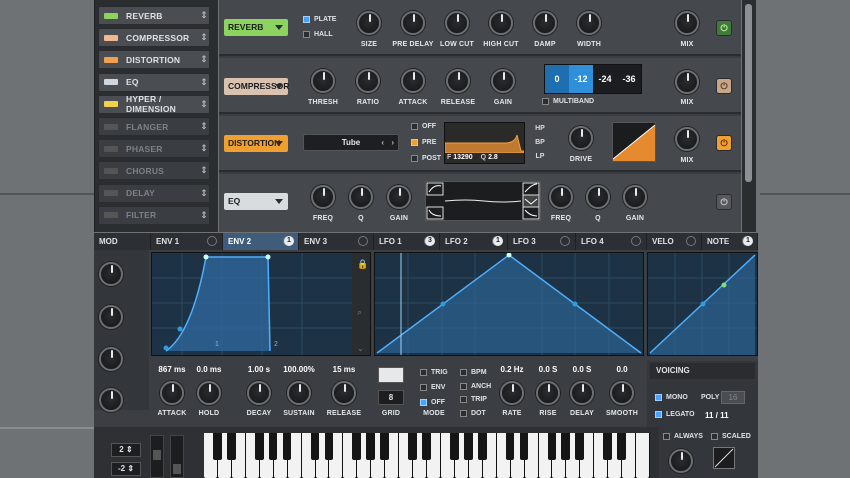 The width and height of the screenshot is (850, 478). I want to click on velocity-graph, so click(702, 304).